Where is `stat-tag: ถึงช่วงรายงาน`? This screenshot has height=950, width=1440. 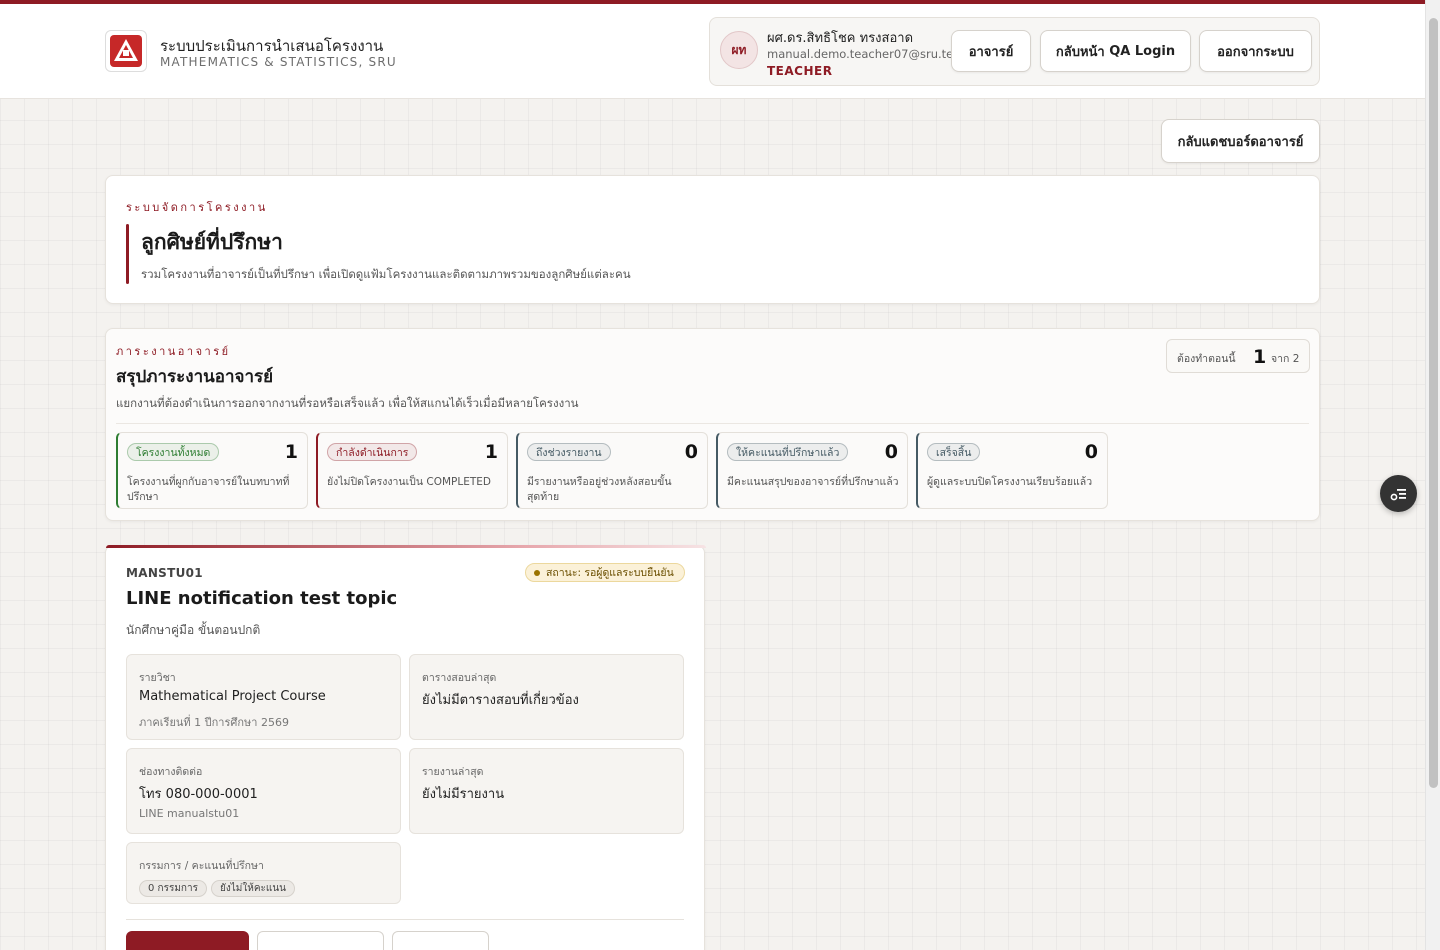
stat-tag: ถึงช่วงรายงาน is located at coordinates (569, 452).